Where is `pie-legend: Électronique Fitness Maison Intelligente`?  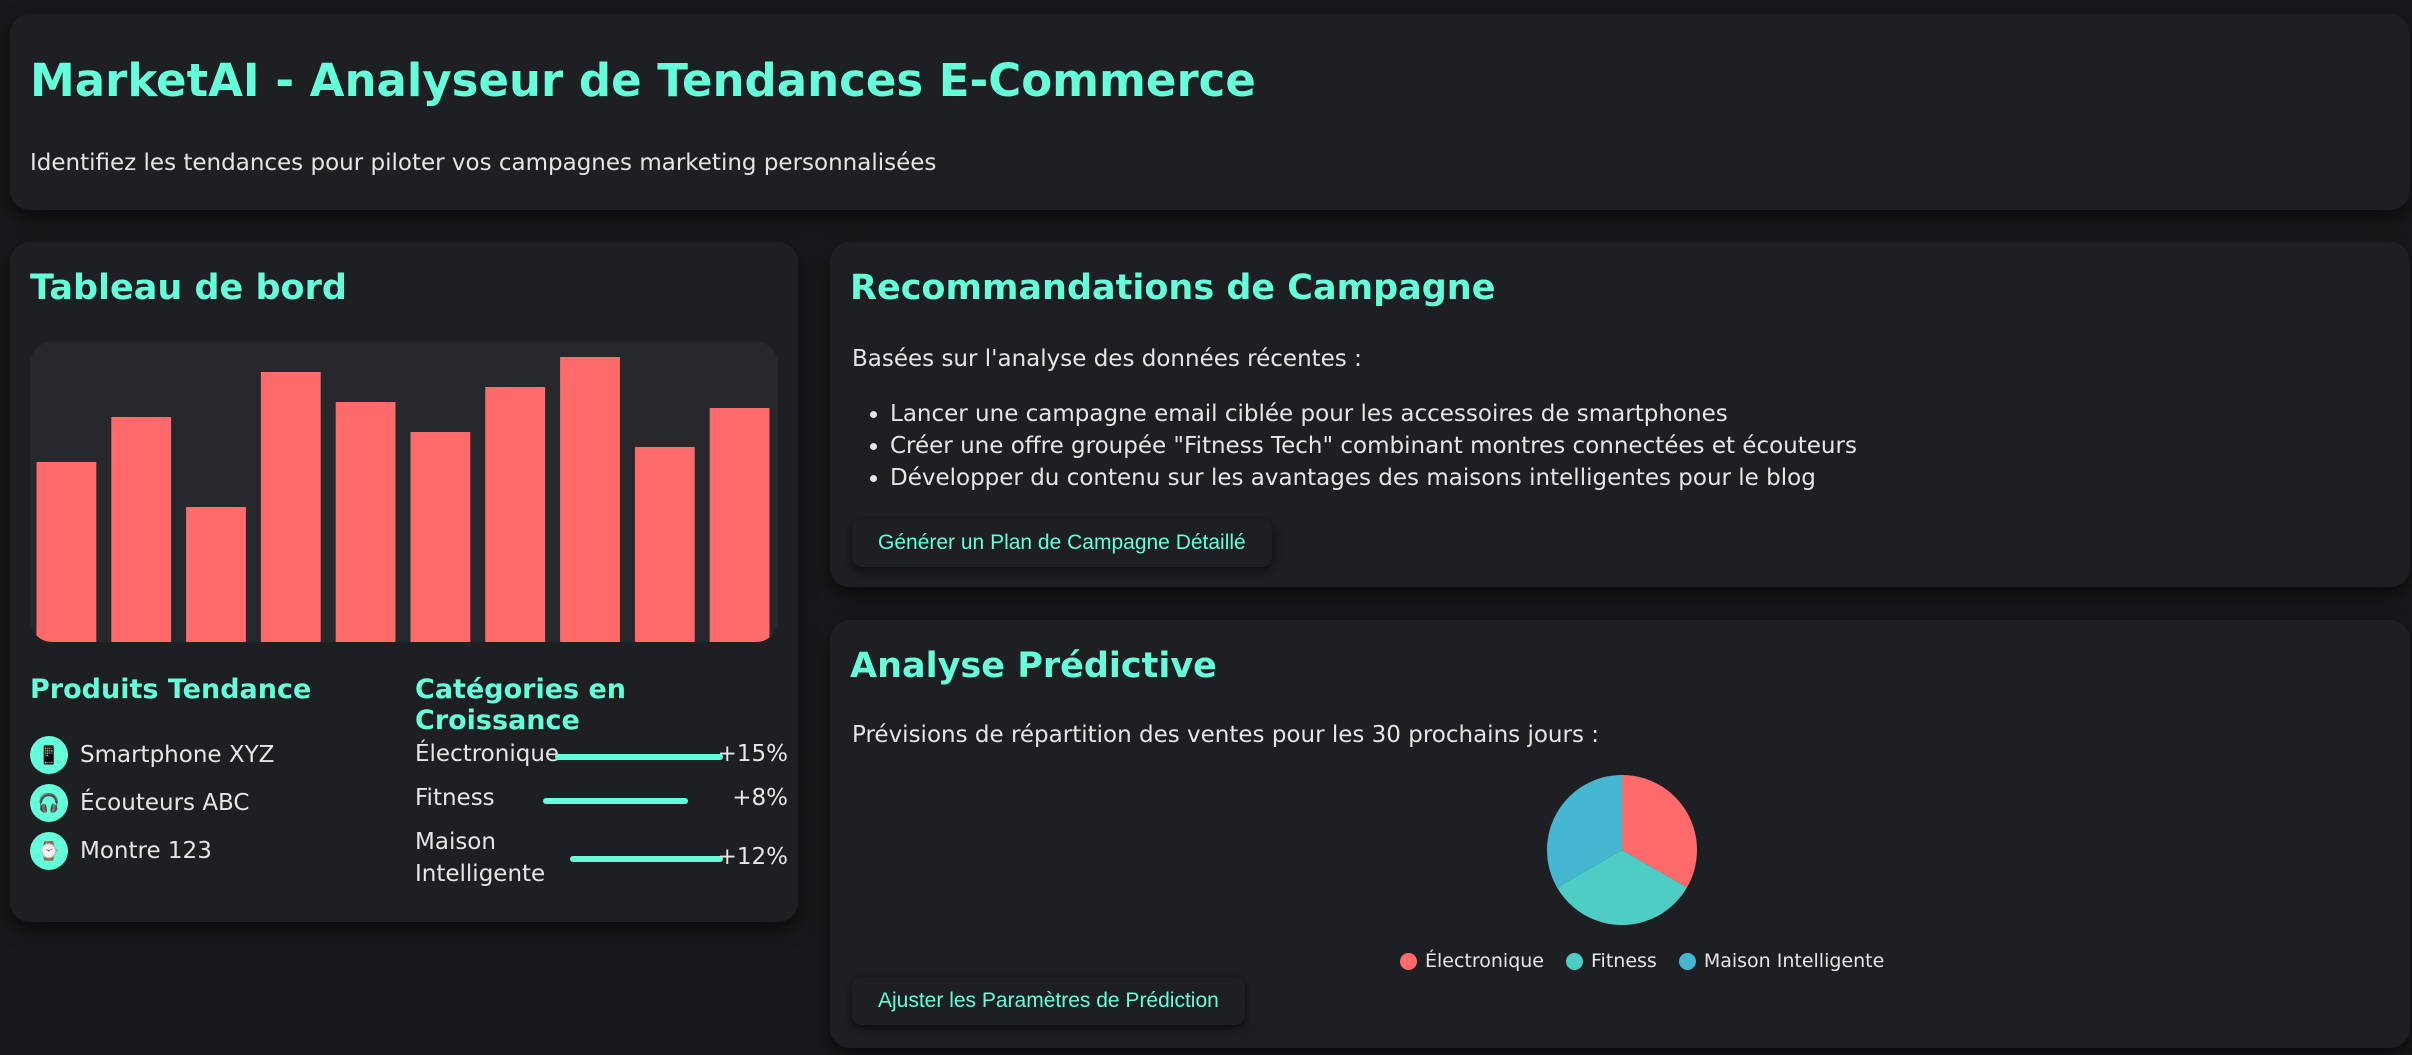 pie-legend: Électronique Fitness Maison Intelligente is located at coordinates (1653, 961).